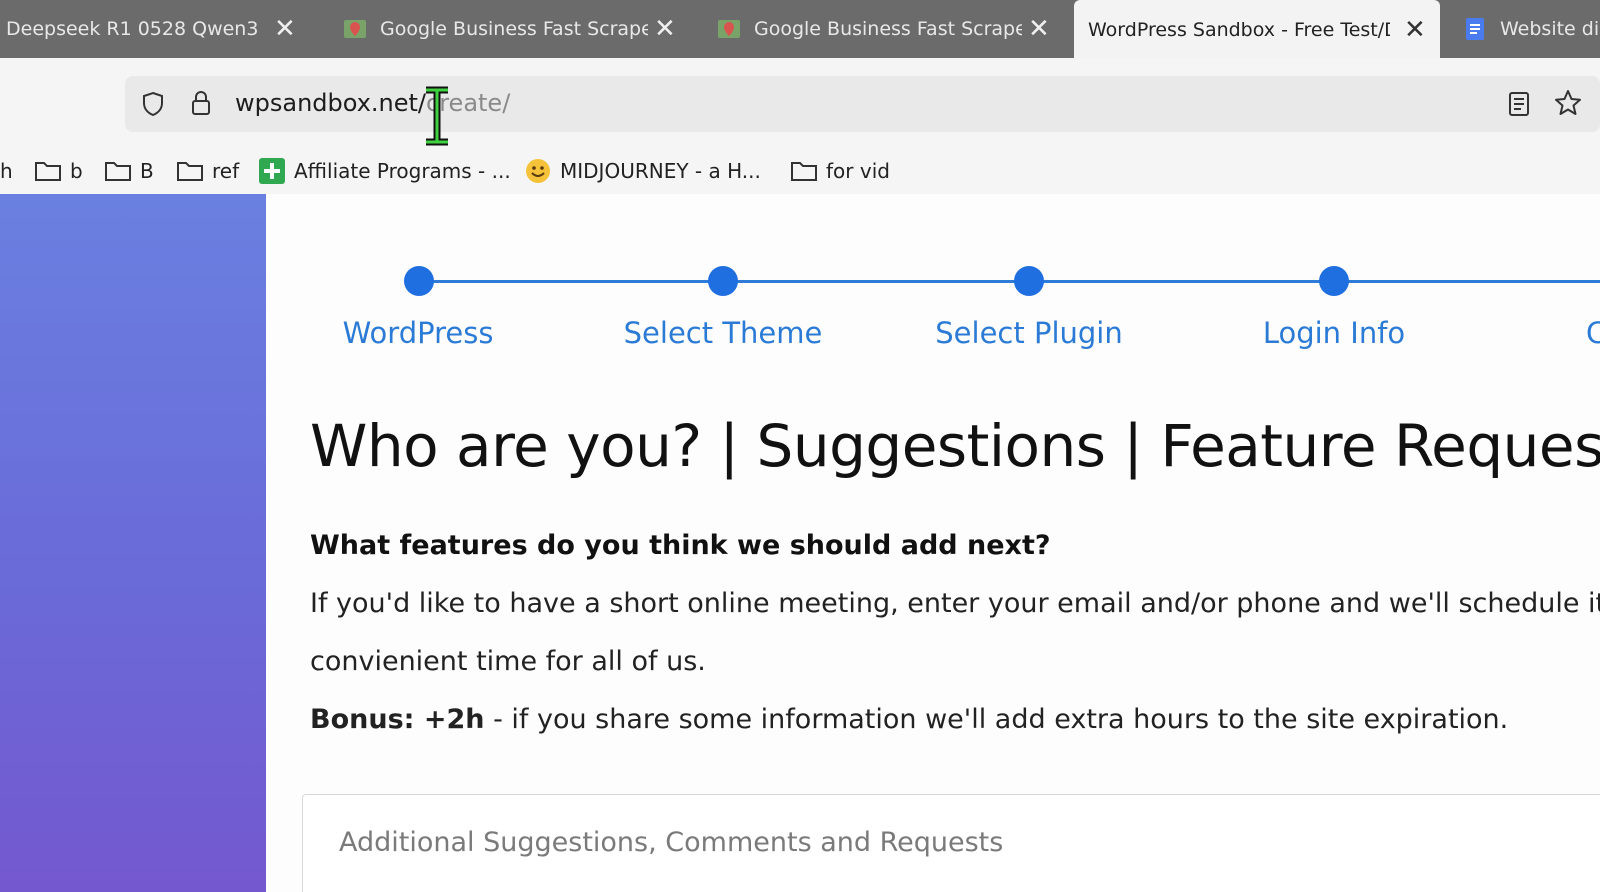  Describe the element at coordinates (76, 171) in the screenshot. I see `bookmark-label: b` at that location.